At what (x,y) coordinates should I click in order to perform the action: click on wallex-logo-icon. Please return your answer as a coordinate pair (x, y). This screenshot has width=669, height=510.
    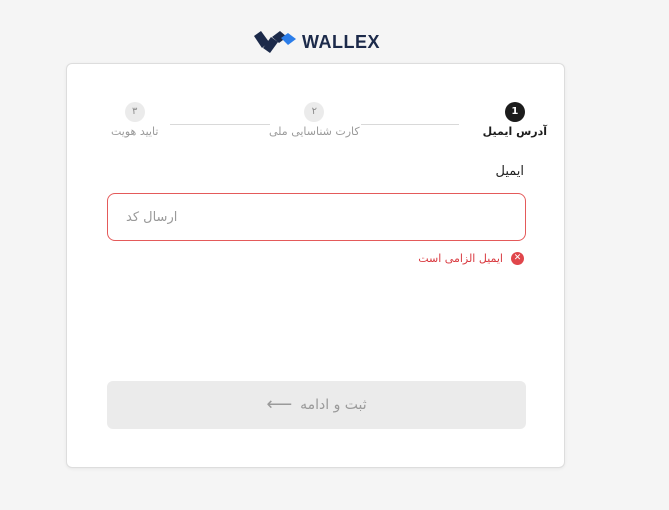
    Looking at the image, I should click on (275, 42).